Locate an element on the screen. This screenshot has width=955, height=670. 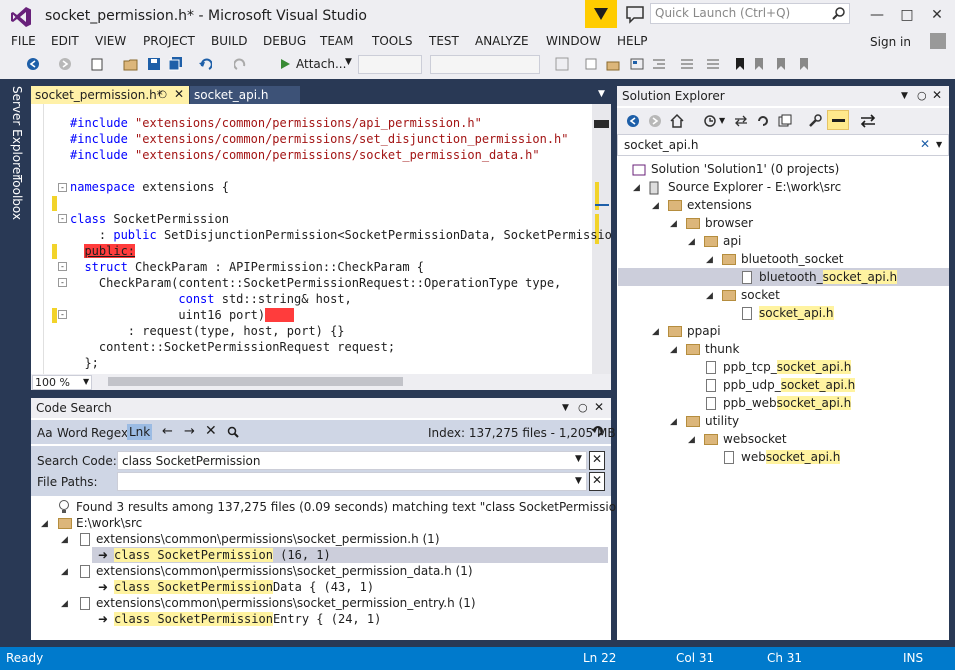
feedback-icon is located at coordinates (635, 14).